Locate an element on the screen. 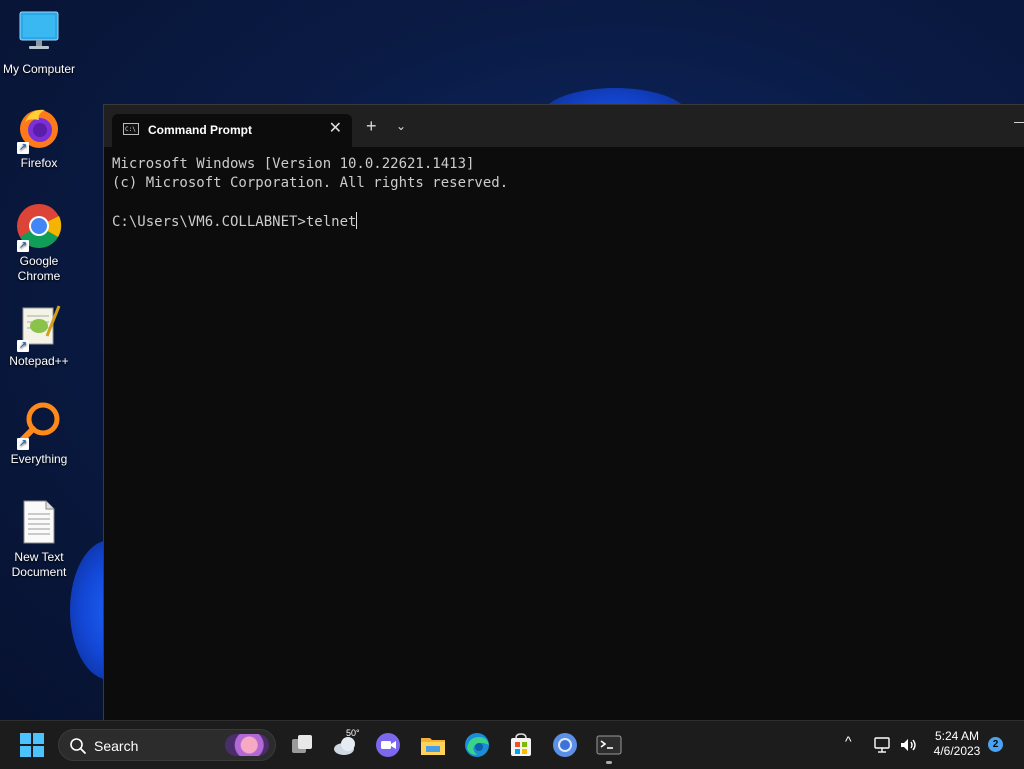 The width and height of the screenshot is (1024, 769). desktop-icon-label: New Text Document is located at coordinates (39, 564).